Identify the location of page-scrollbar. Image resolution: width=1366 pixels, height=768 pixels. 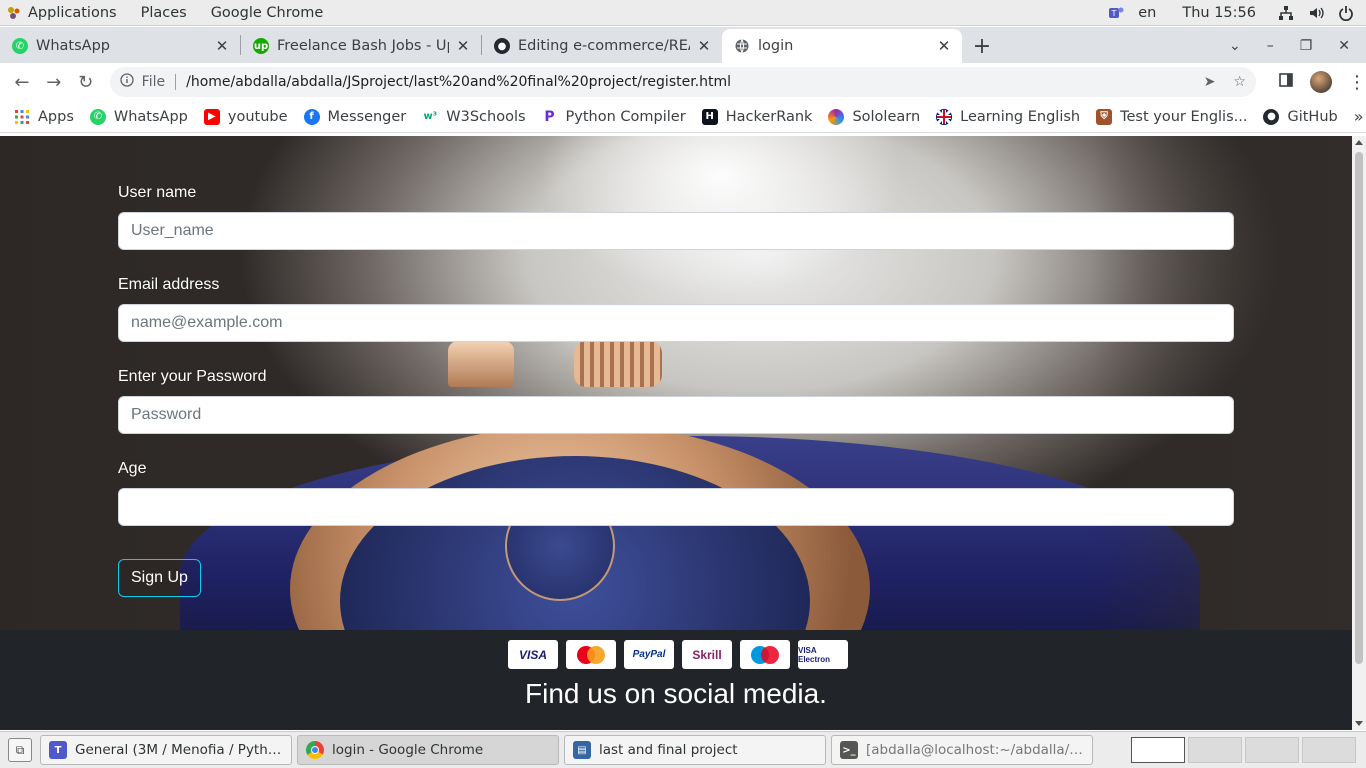
(1359, 433).